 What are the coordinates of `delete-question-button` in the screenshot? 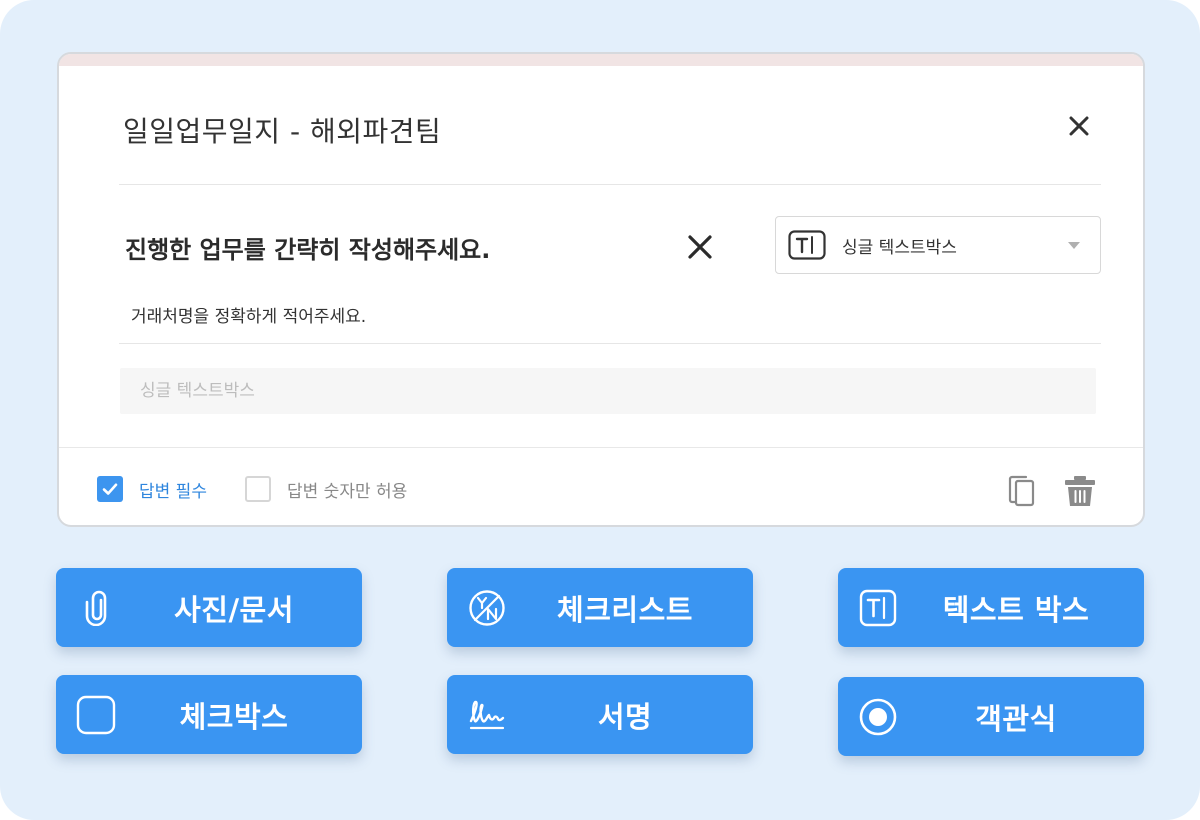 It's located at (700, 247).